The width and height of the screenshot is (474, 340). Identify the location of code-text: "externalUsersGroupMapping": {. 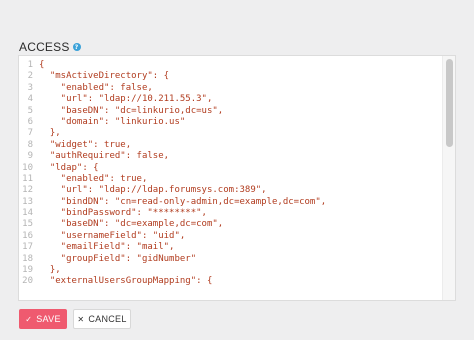
(126, 281).